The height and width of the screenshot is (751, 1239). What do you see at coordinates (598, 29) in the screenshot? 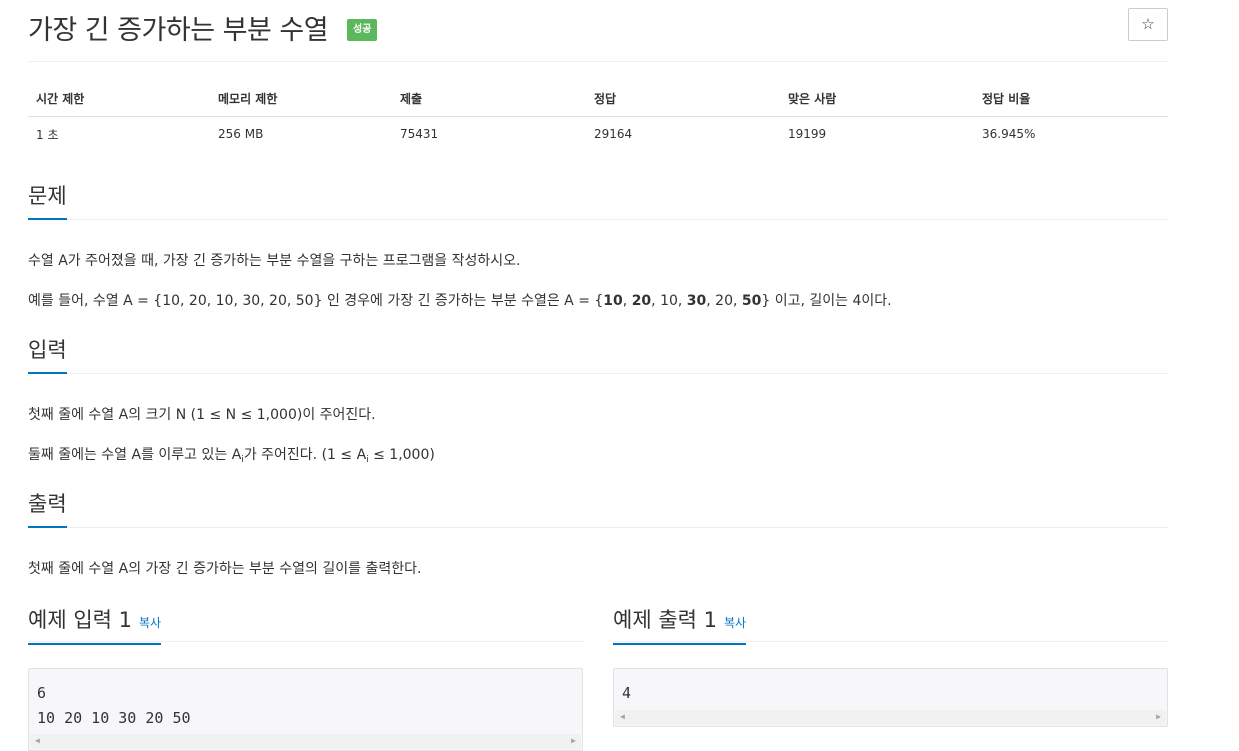
I see `title-row: 가장 긴 증가하는 부분 수열 성공 ☆` at bounding box center [598, 29].